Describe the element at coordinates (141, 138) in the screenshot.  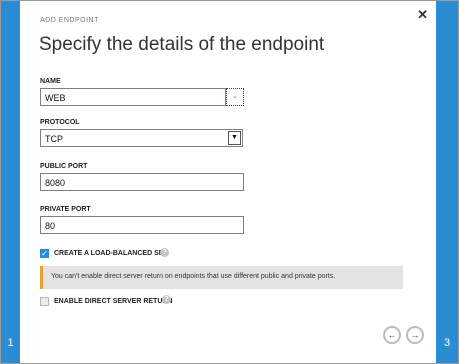
I see `protocol-select: TCP ▼` at that location.